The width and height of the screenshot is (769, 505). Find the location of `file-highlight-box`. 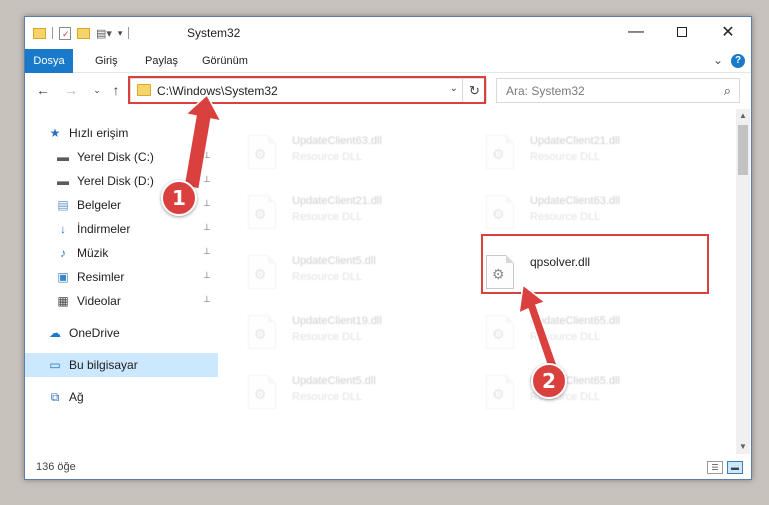

file-highlight-box is located at coordinates (595, 264).